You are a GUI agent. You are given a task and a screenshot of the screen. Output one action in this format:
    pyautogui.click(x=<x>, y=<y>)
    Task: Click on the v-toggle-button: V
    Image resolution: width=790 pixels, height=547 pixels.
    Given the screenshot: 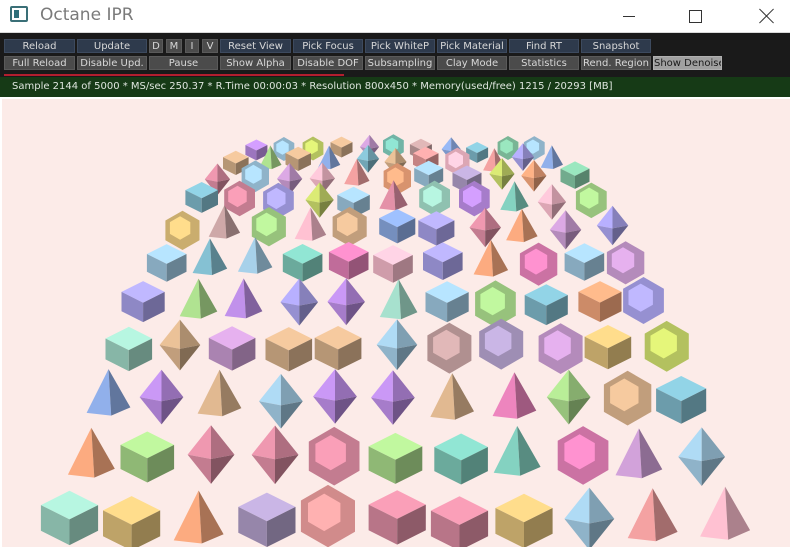 What is the action you would take?
    pyautogui.click(x=210, y=46)
    